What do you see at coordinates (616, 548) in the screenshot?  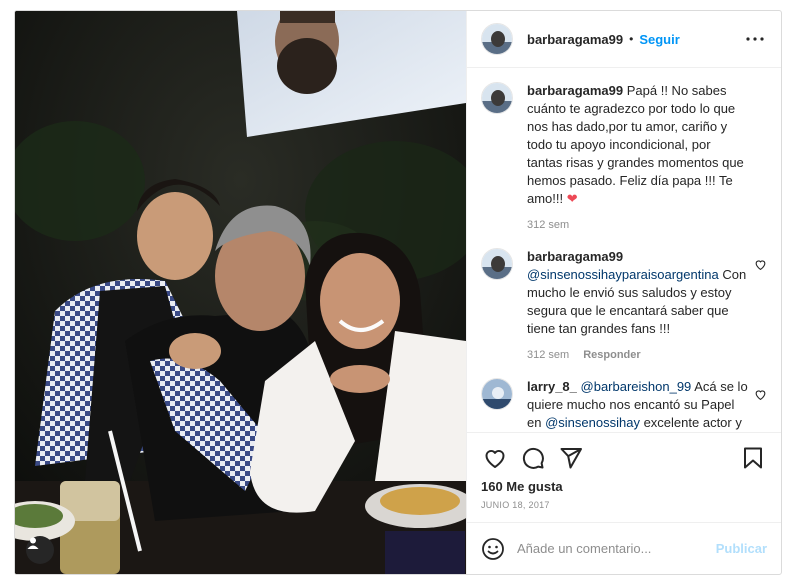 I see `comment-input` at bounding box center [616, 548].